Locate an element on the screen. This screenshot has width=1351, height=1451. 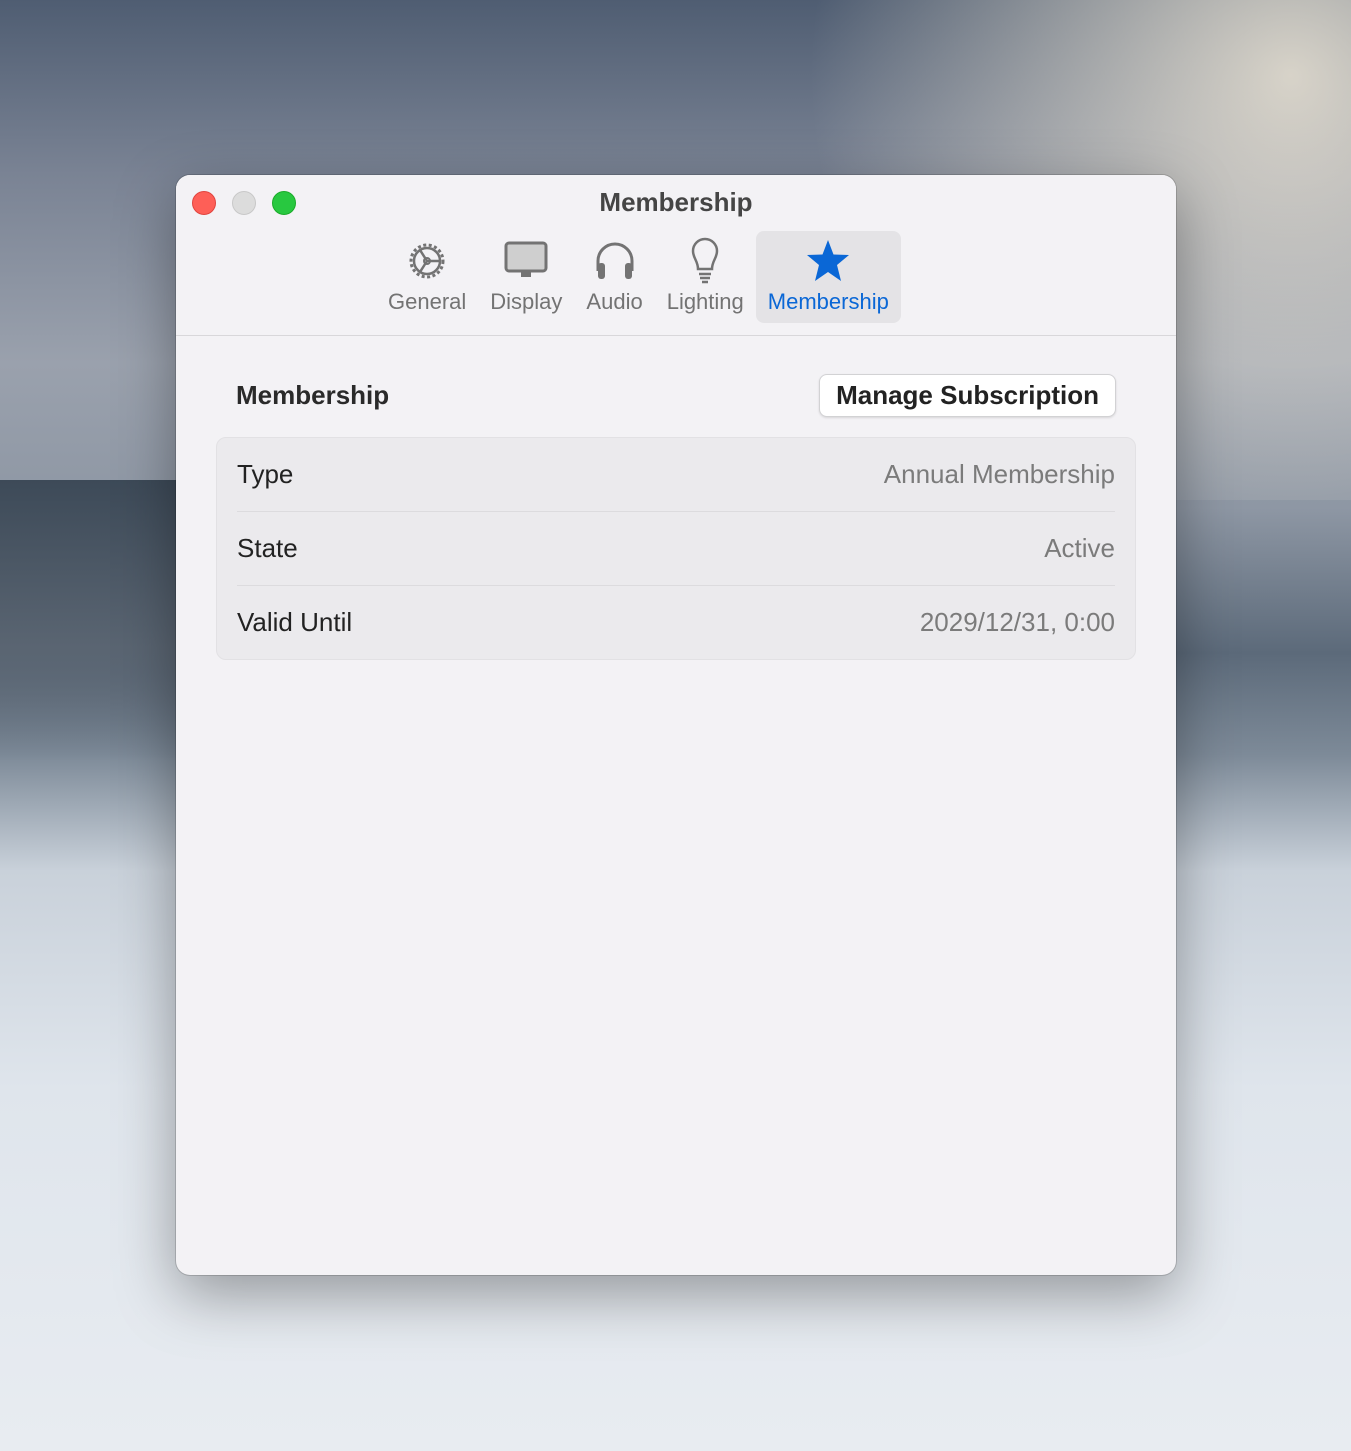
tab-general: General is located at coordinates (427, 277).